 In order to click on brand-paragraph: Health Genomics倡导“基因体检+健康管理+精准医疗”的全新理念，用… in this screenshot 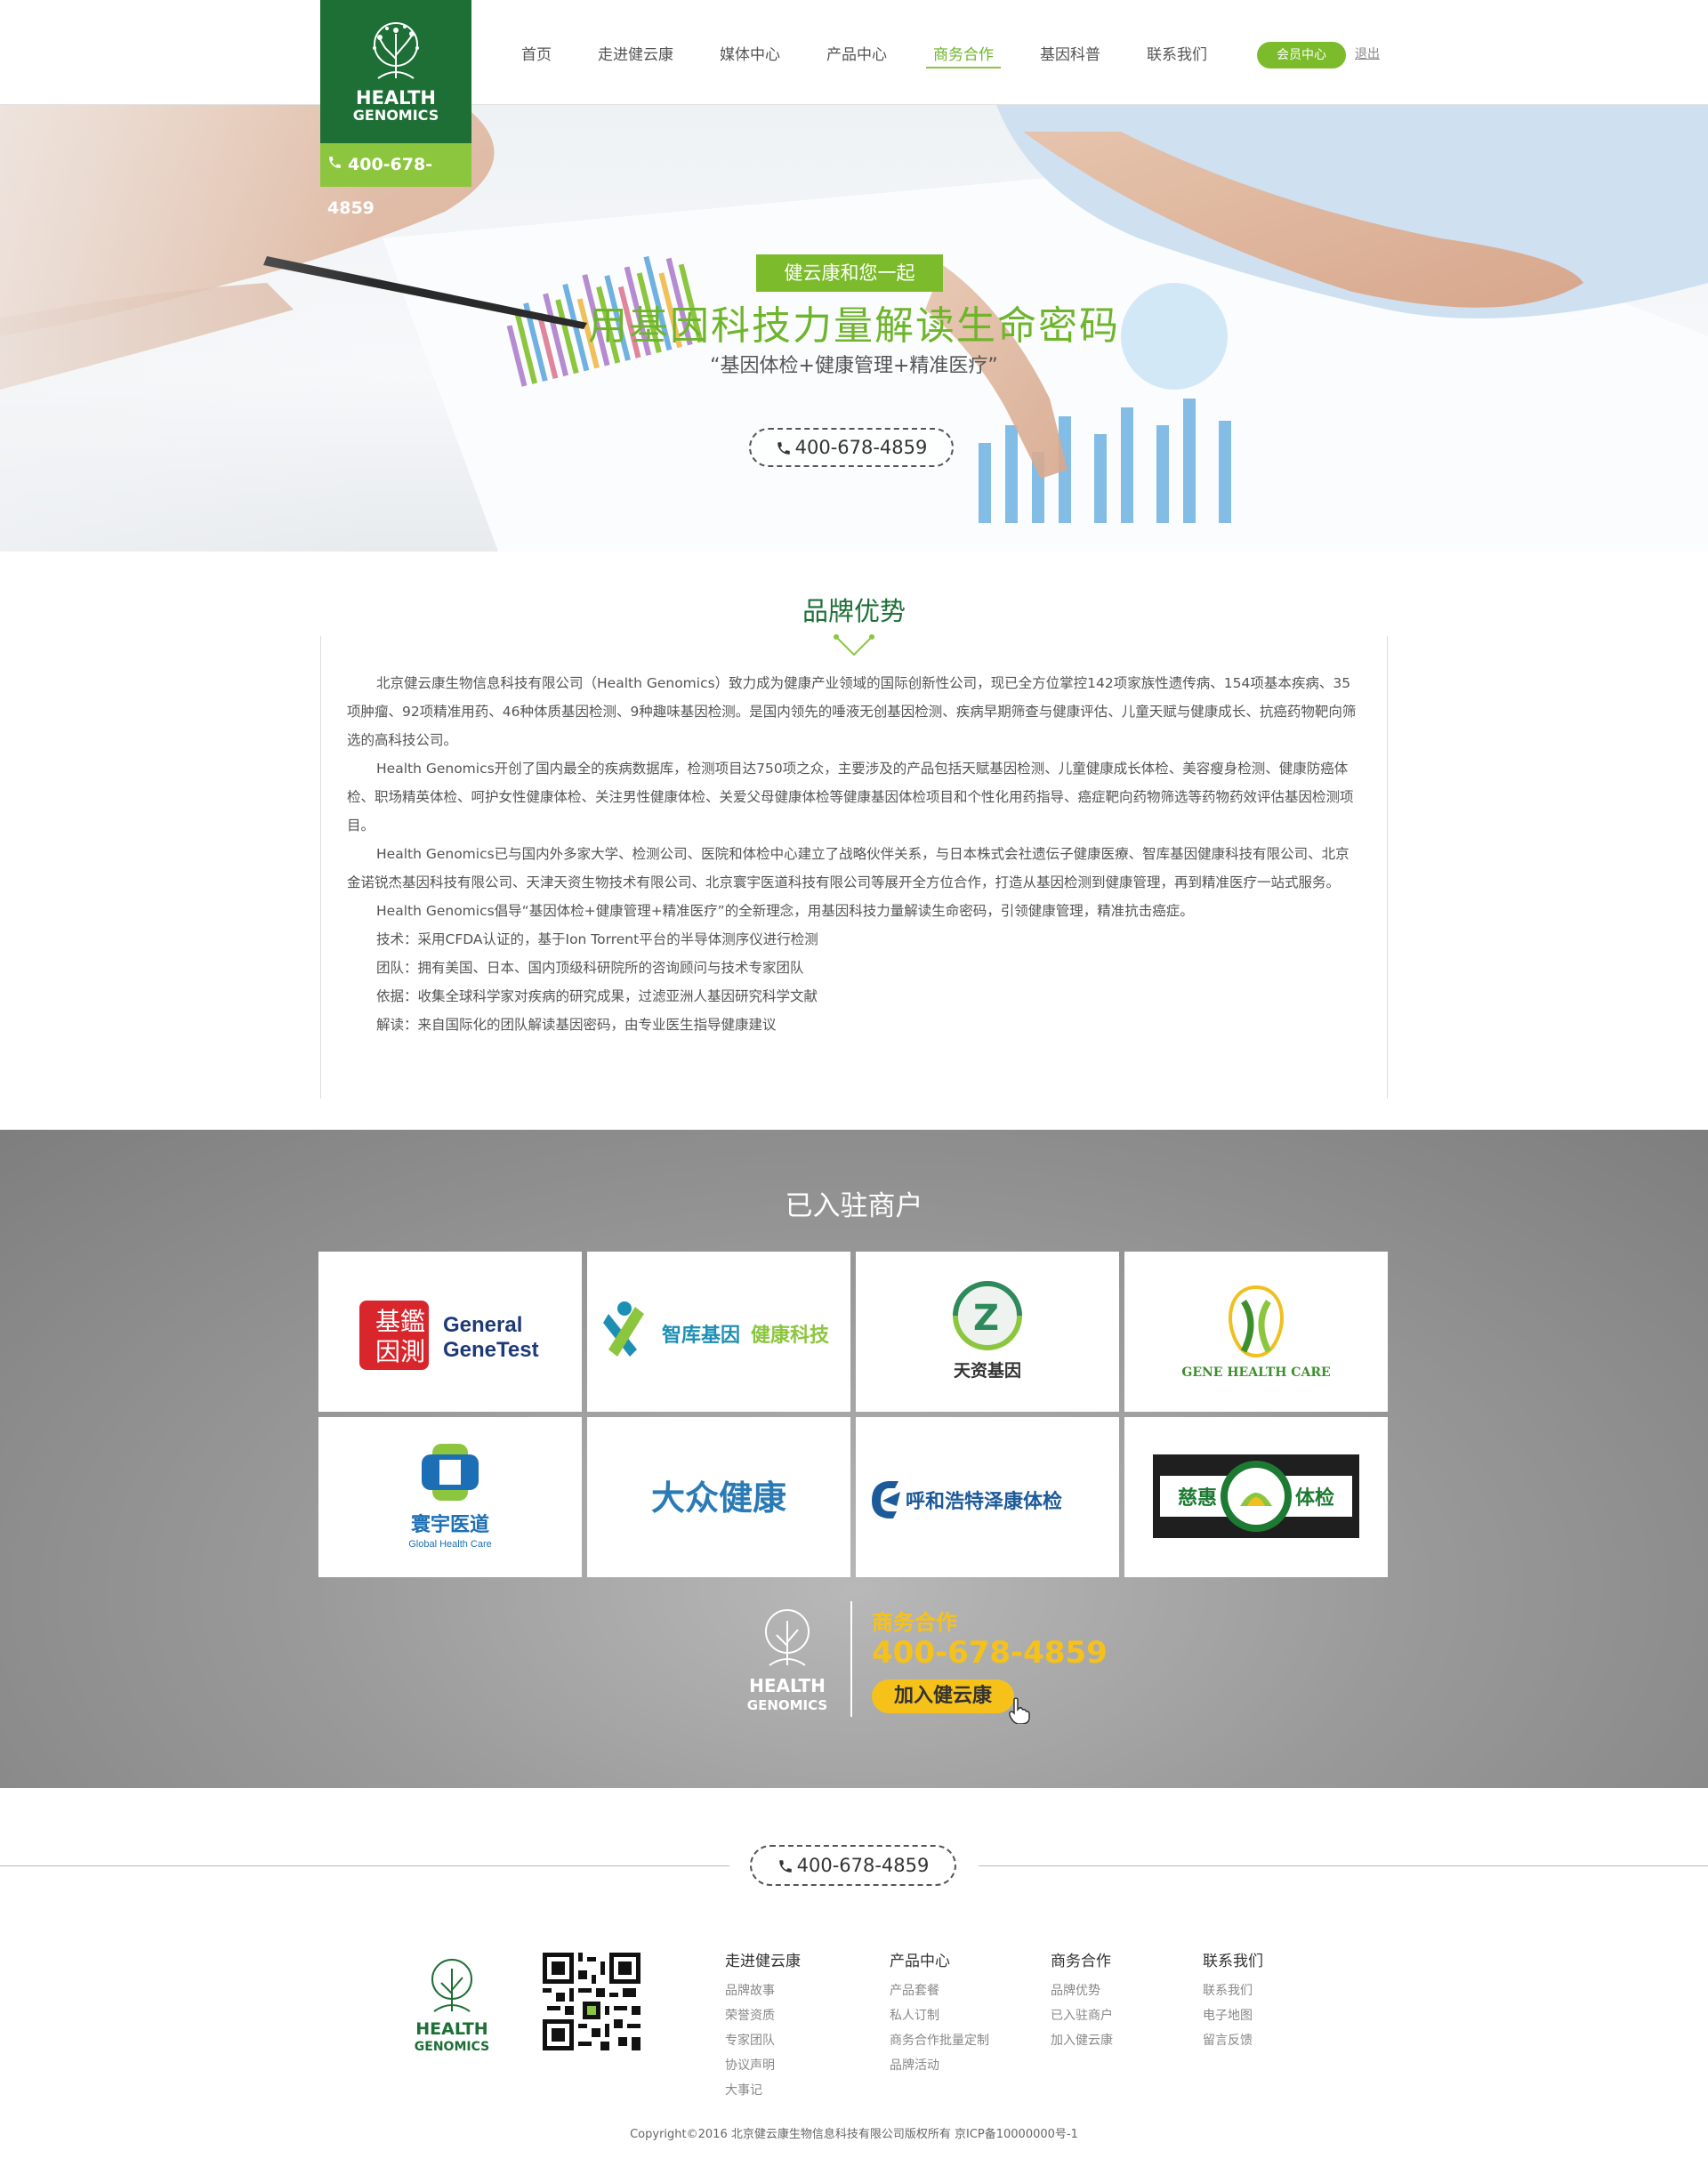, I will do `click(785, 911)`.